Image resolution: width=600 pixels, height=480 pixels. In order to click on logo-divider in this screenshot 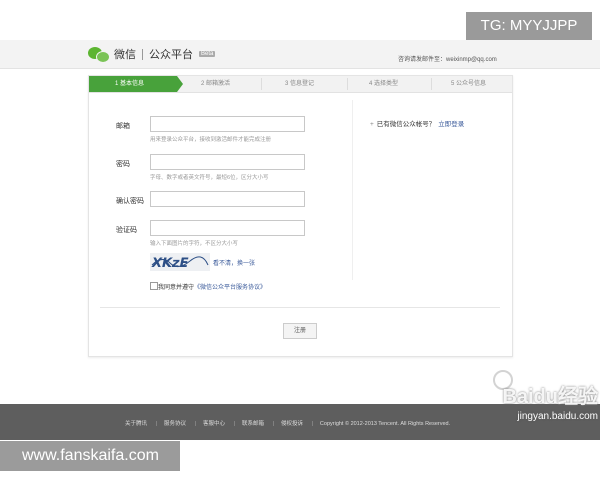, I will do `click(142, 54)`.